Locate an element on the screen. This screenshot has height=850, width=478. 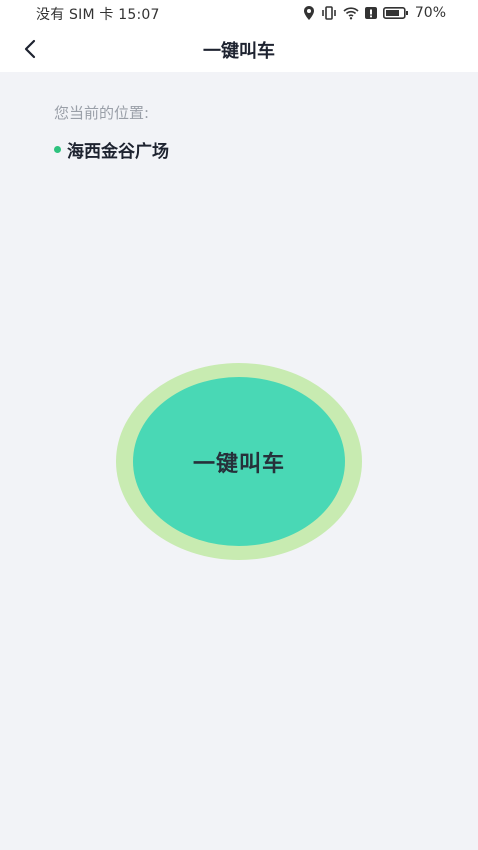
wifi-icon is located at coordinates (351, 13).